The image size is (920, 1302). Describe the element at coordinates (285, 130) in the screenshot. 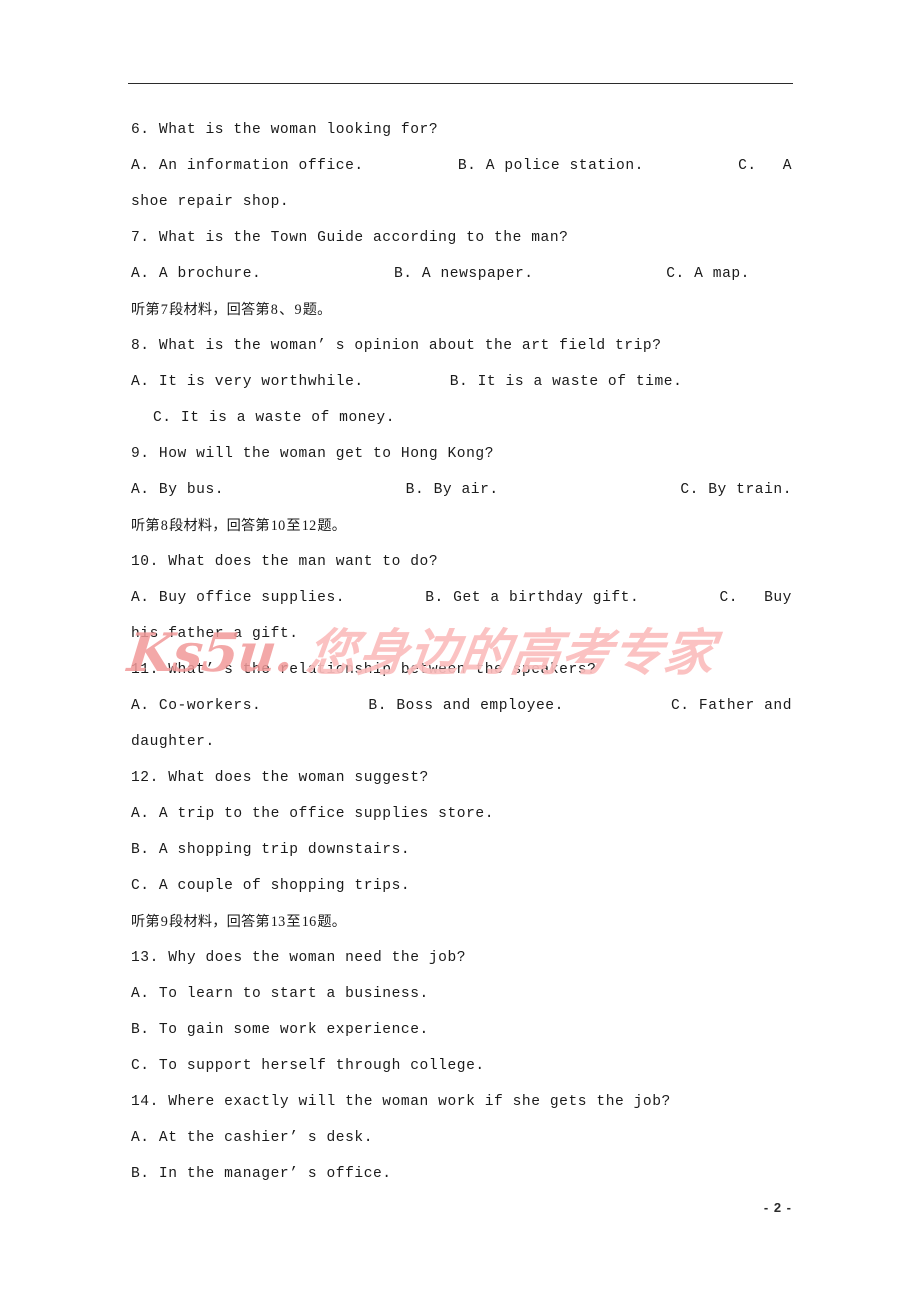

I see `question-6-stem: 6. What is the woman looking for?` at that location.